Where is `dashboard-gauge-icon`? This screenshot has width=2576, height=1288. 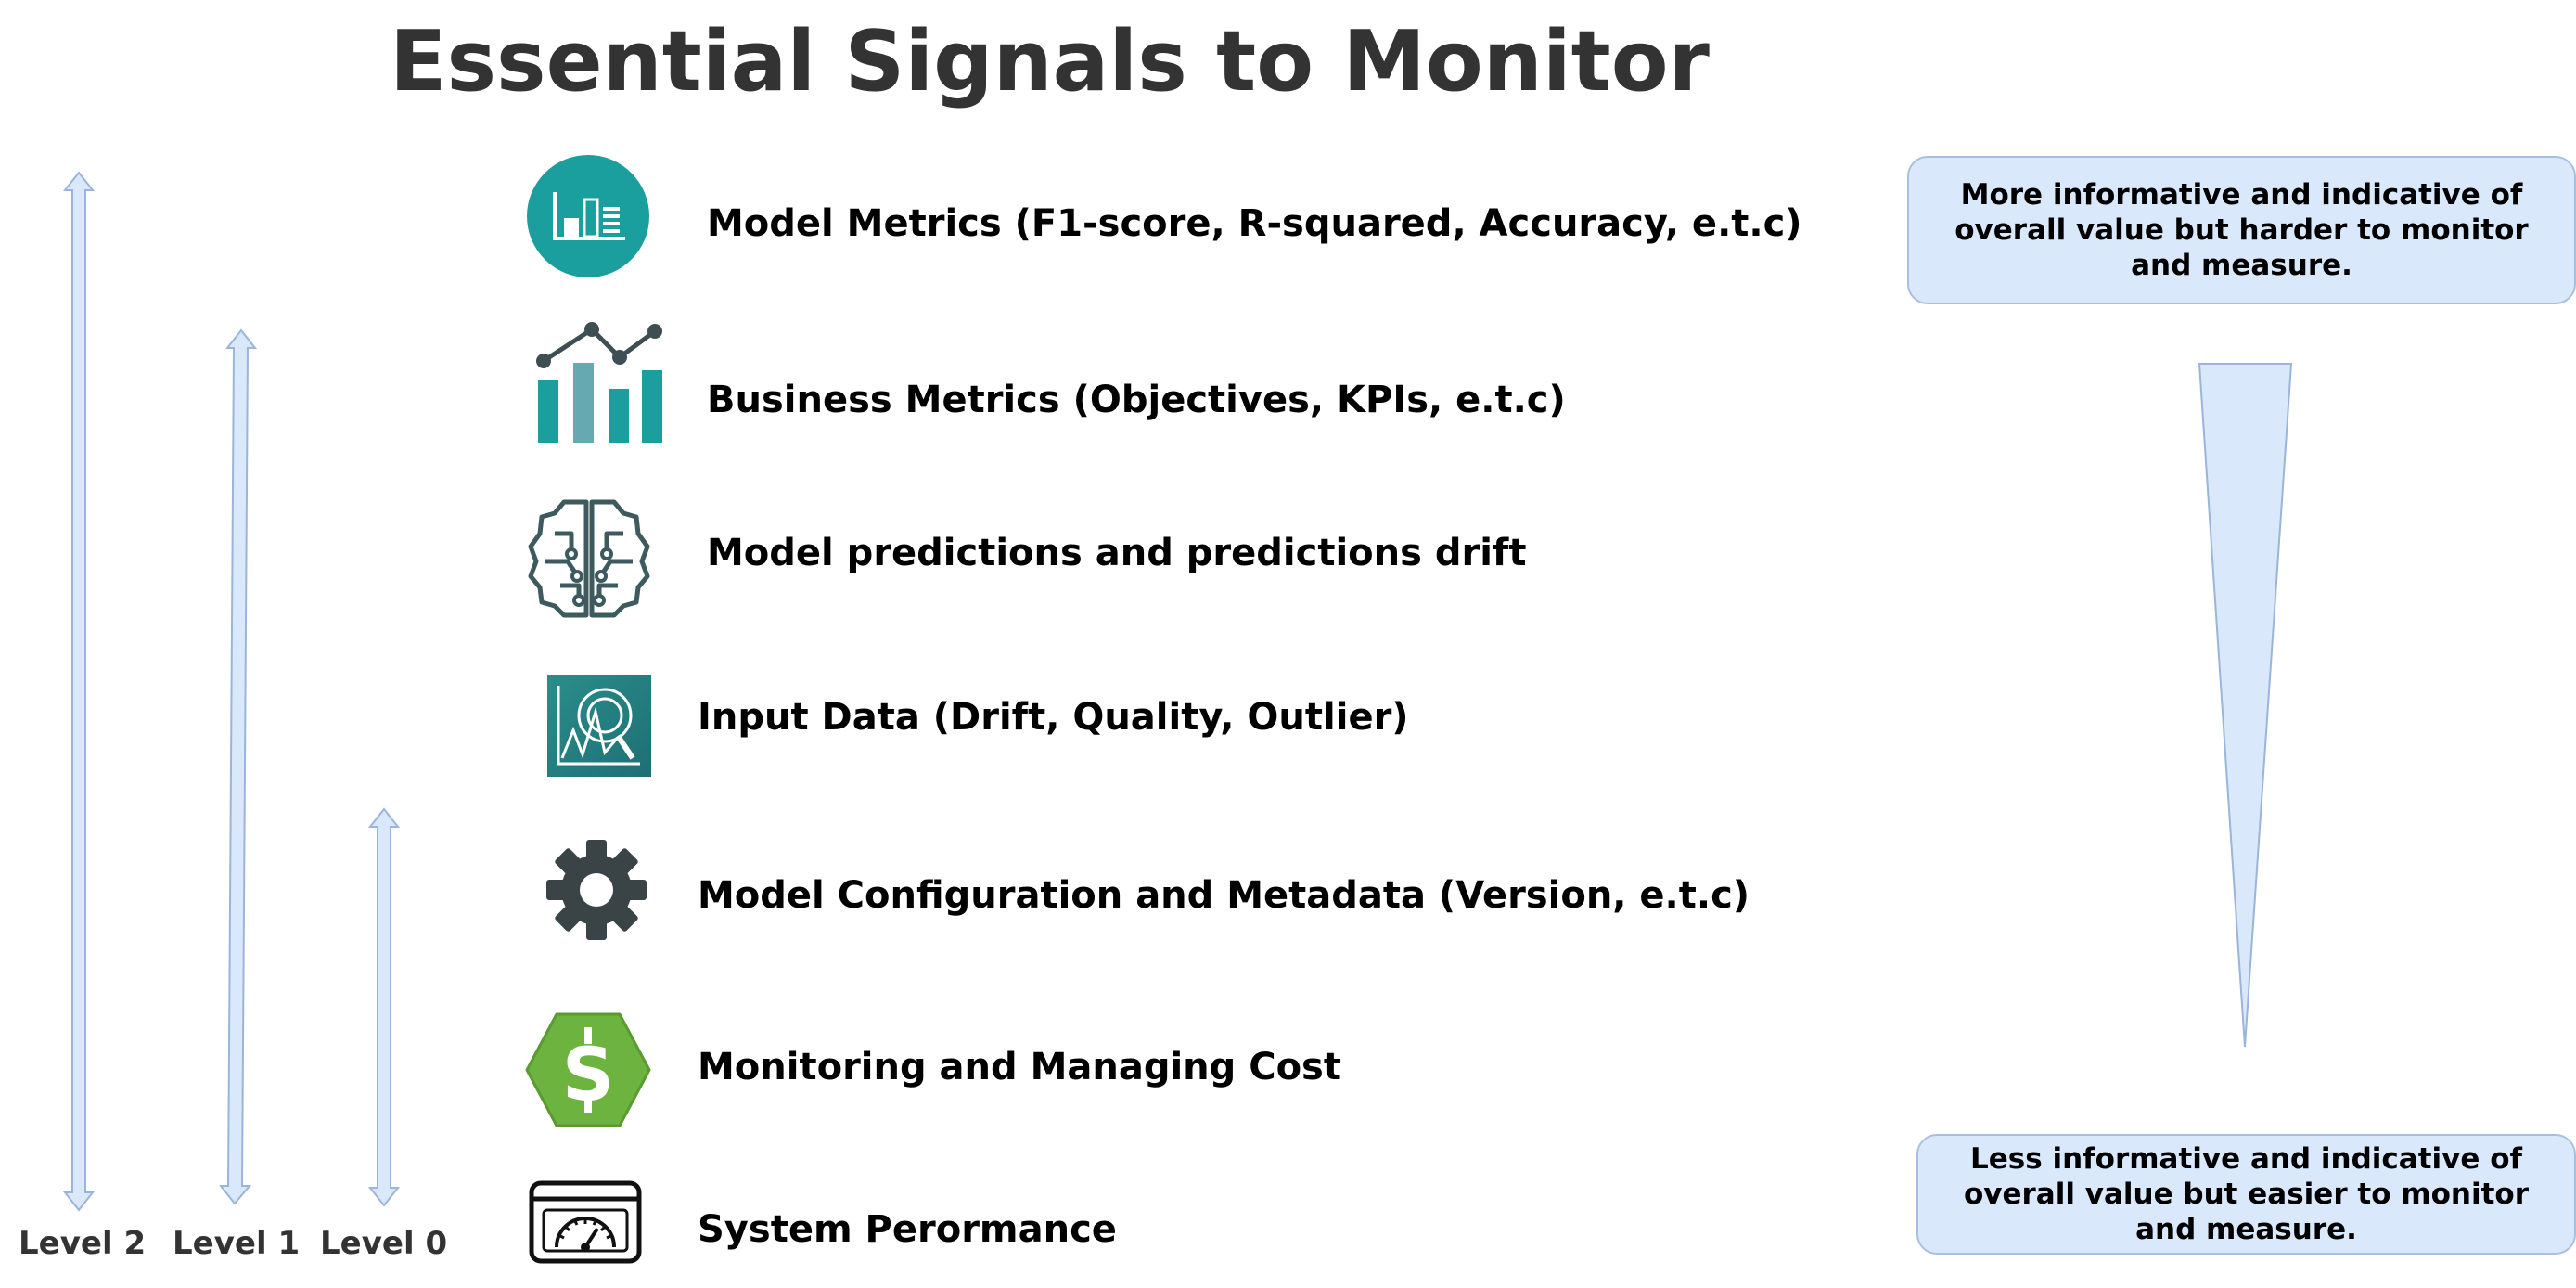
dashboard-gauge-icon is located at coordinates (585, 1222).